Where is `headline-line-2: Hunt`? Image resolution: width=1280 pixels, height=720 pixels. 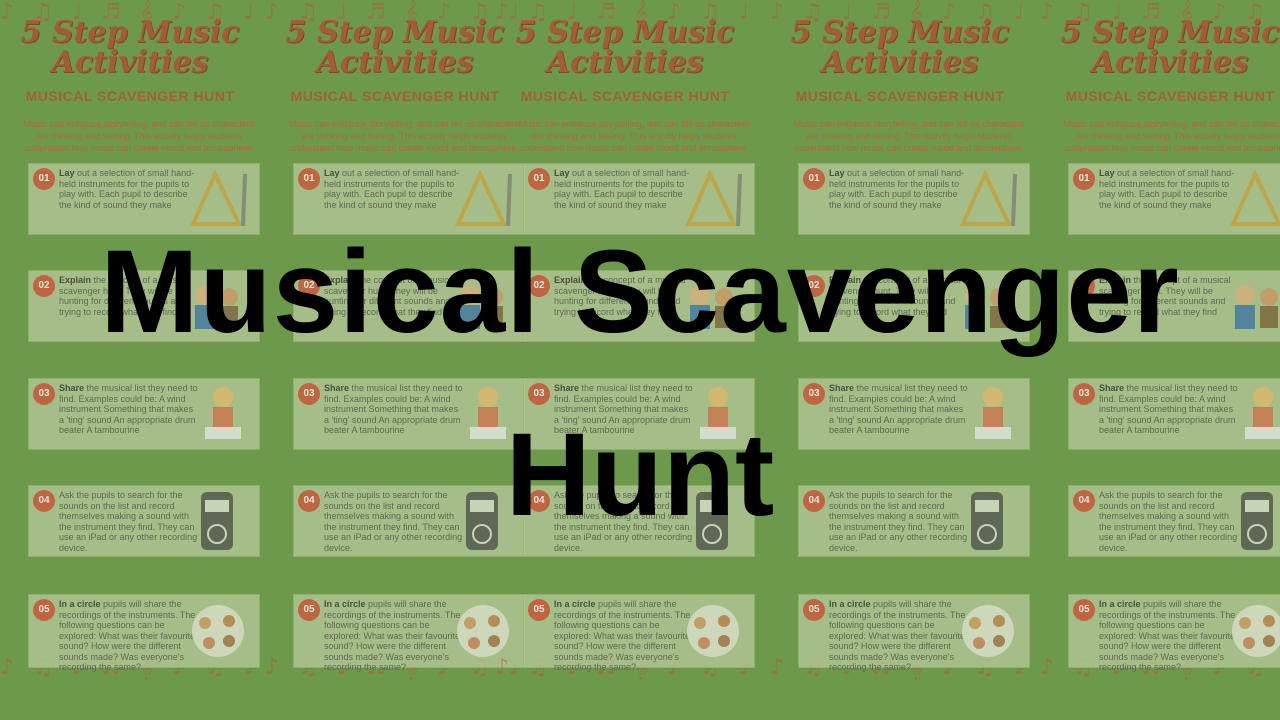 headline-line-2: Hunt is located at coordinates (640, 475).